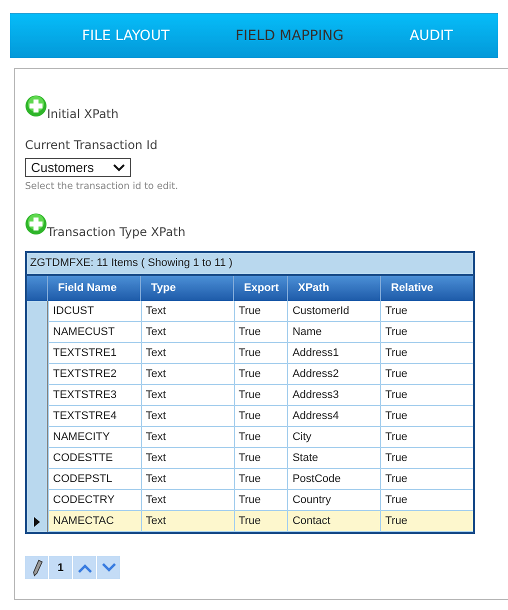 The height and width of the screenshot is (610, 508). I want to click on previous-button, so click(84, 567).